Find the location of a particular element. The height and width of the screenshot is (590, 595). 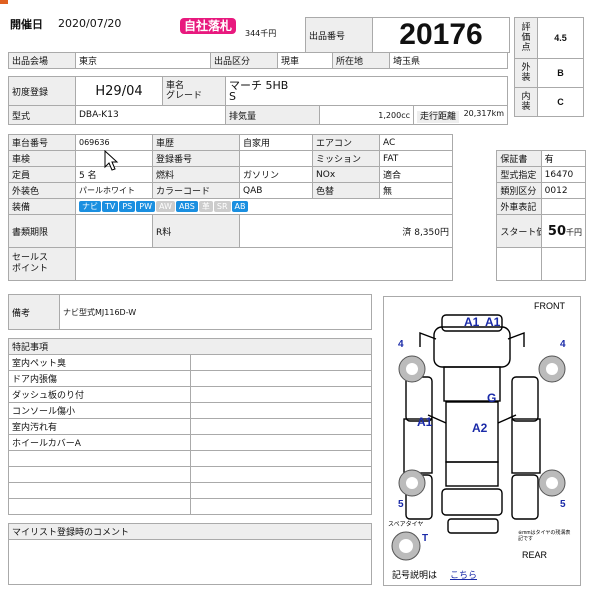

damage-mark-g: G is located at coordinates (492, 398).